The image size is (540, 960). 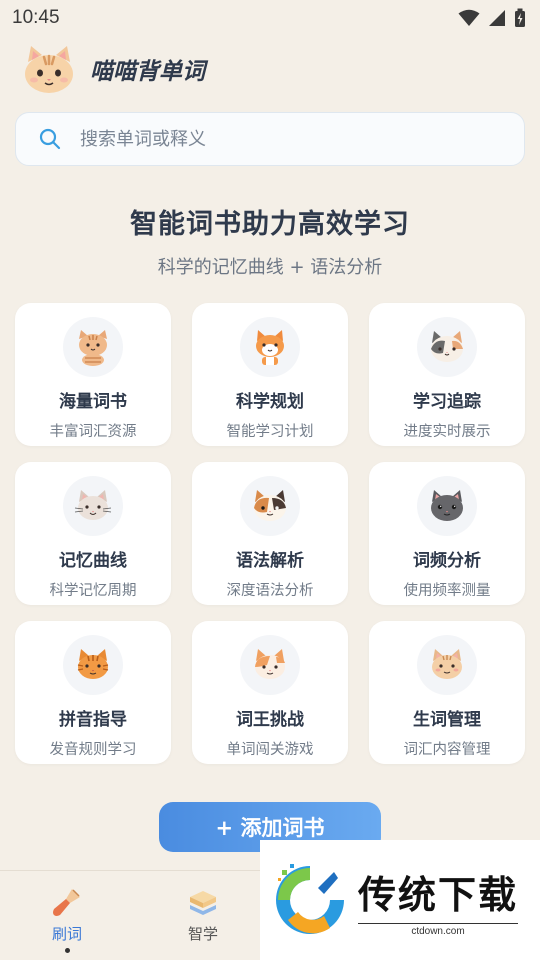 I want to click on feature-card-word-king: 词王挑战 单词闯关游戏, so click(x=270, y=692).